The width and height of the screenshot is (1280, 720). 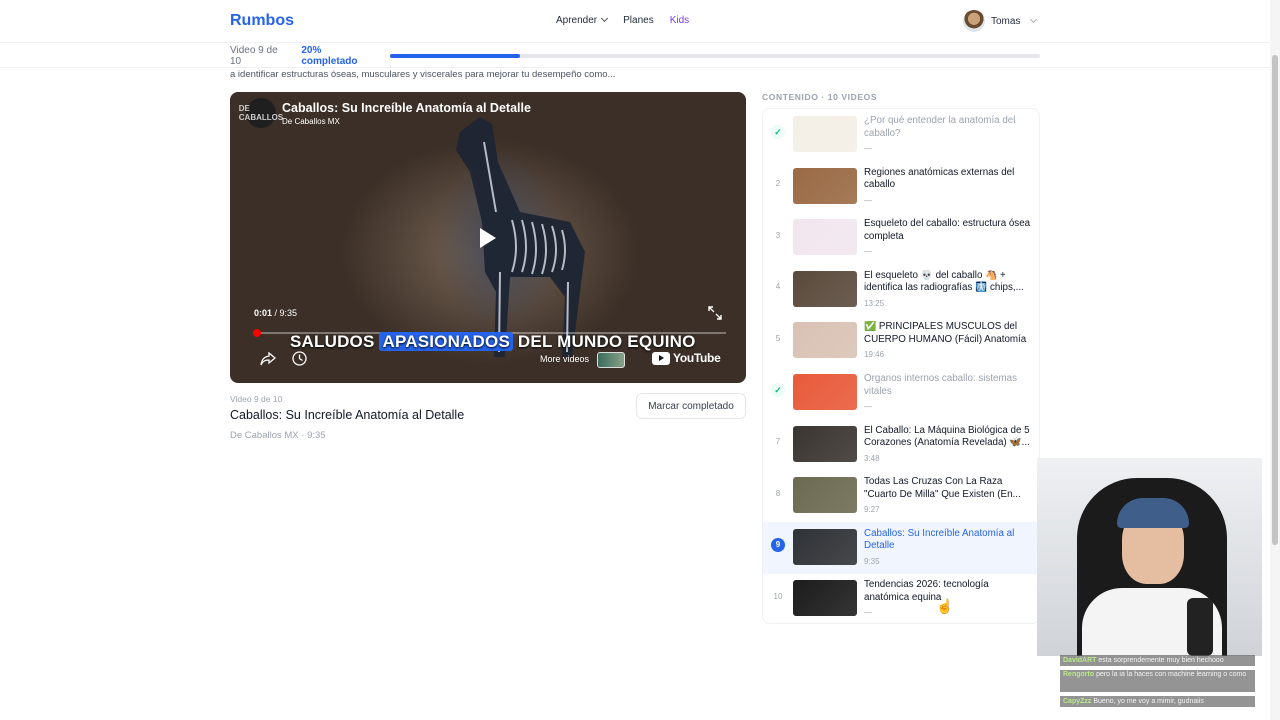 What do you see at coordinates (1077, 701) in the screenshot?
I see `chat-user: CapyZzz` at bounding box center [1077, 701].